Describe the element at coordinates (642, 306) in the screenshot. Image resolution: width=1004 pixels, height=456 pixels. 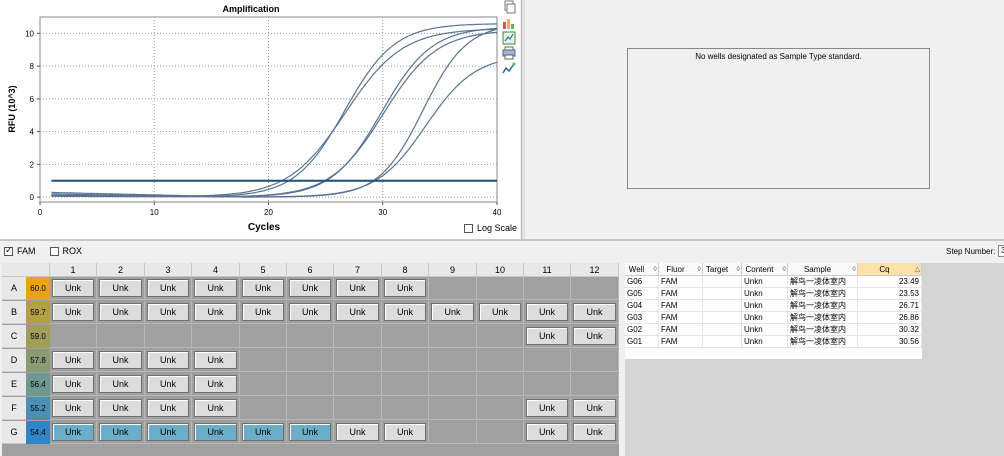
I see `results-cell-well: G04` at that location.